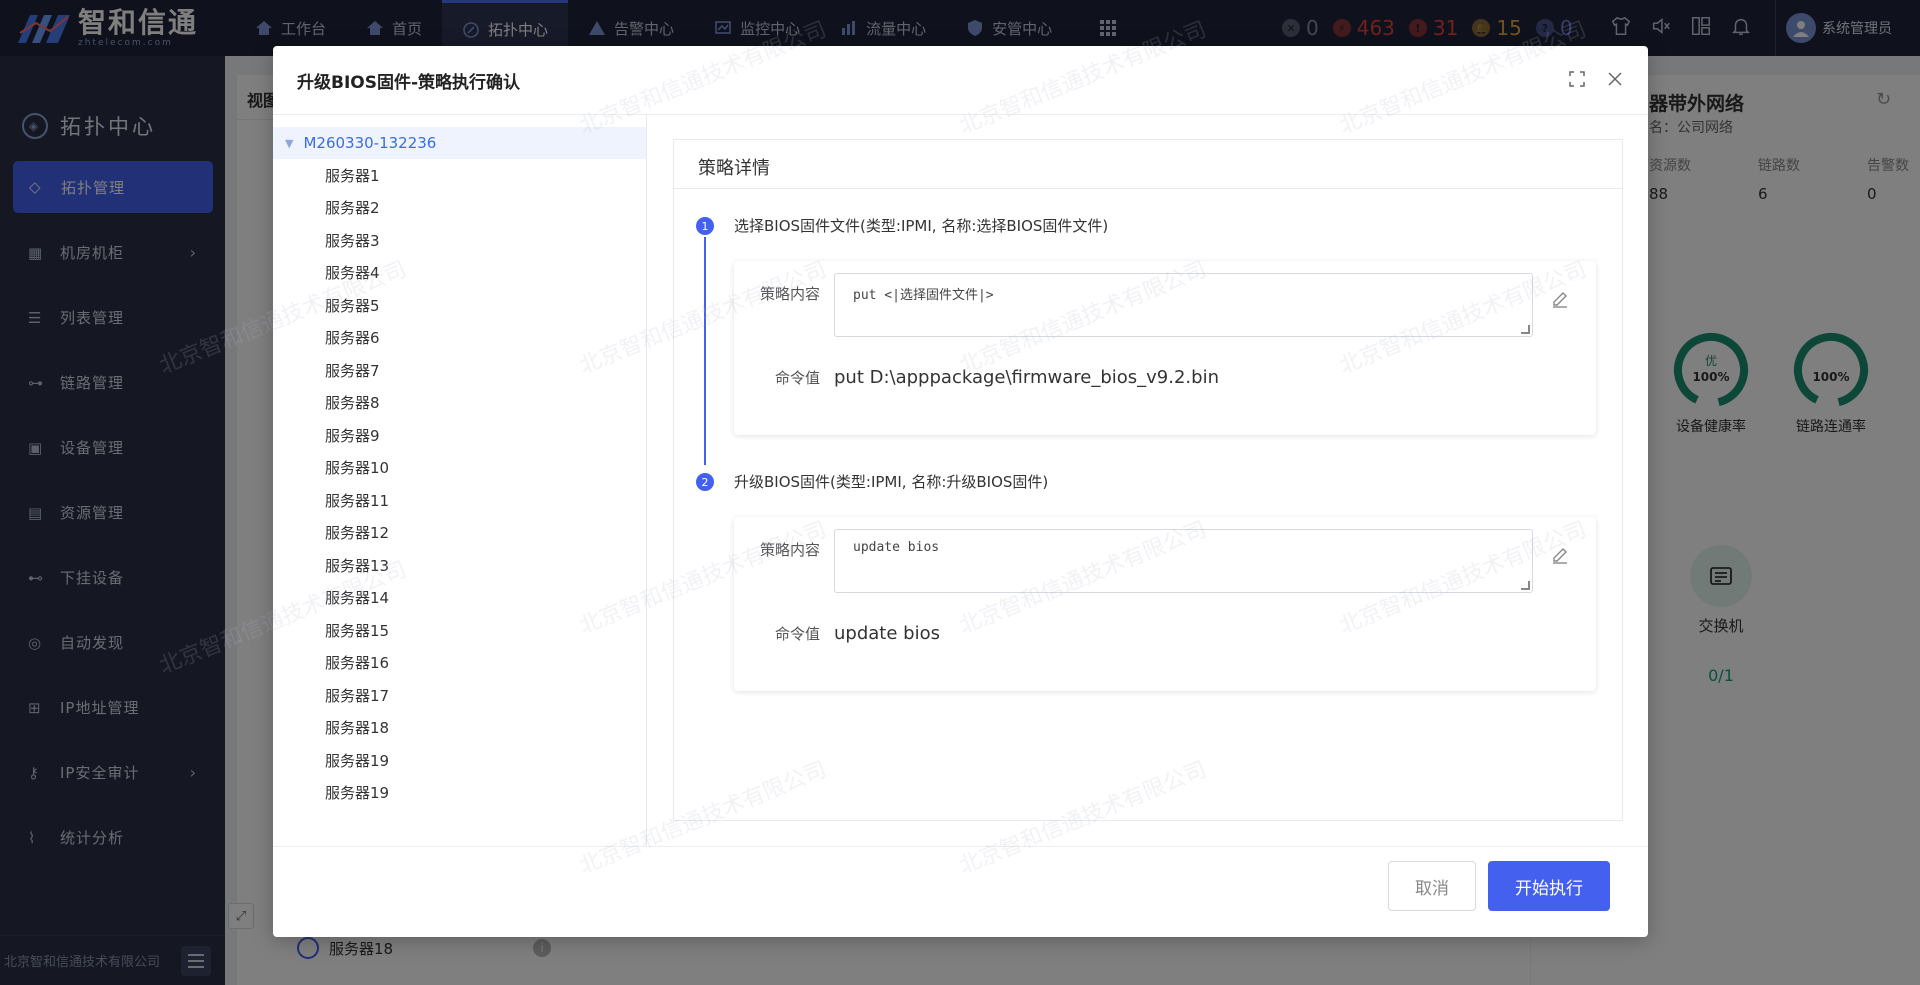 This screenshot has height=985, width=1920. What do you see at coordinates (370, 143) in the screenshot?
I see `tree-root-label: M260330-132236` at bounding box center [370, 143].